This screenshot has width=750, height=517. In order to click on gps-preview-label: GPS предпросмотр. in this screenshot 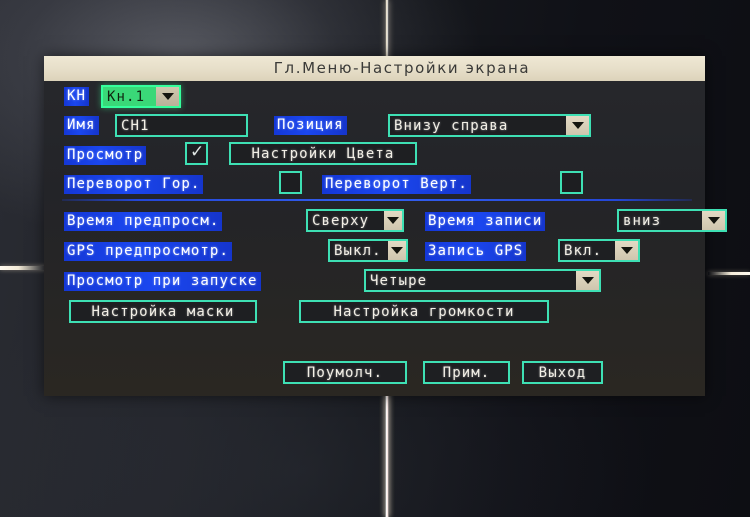, I will do `click(148, 251)`.